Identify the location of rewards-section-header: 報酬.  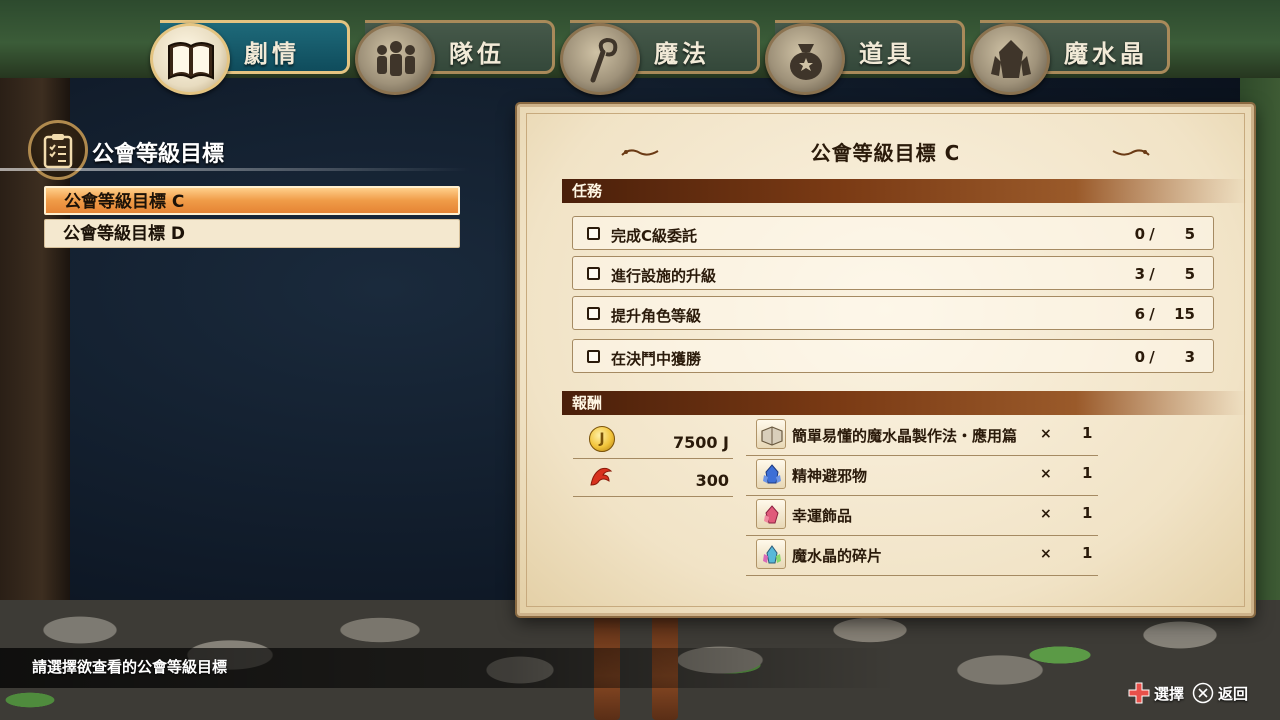
(904, 403).